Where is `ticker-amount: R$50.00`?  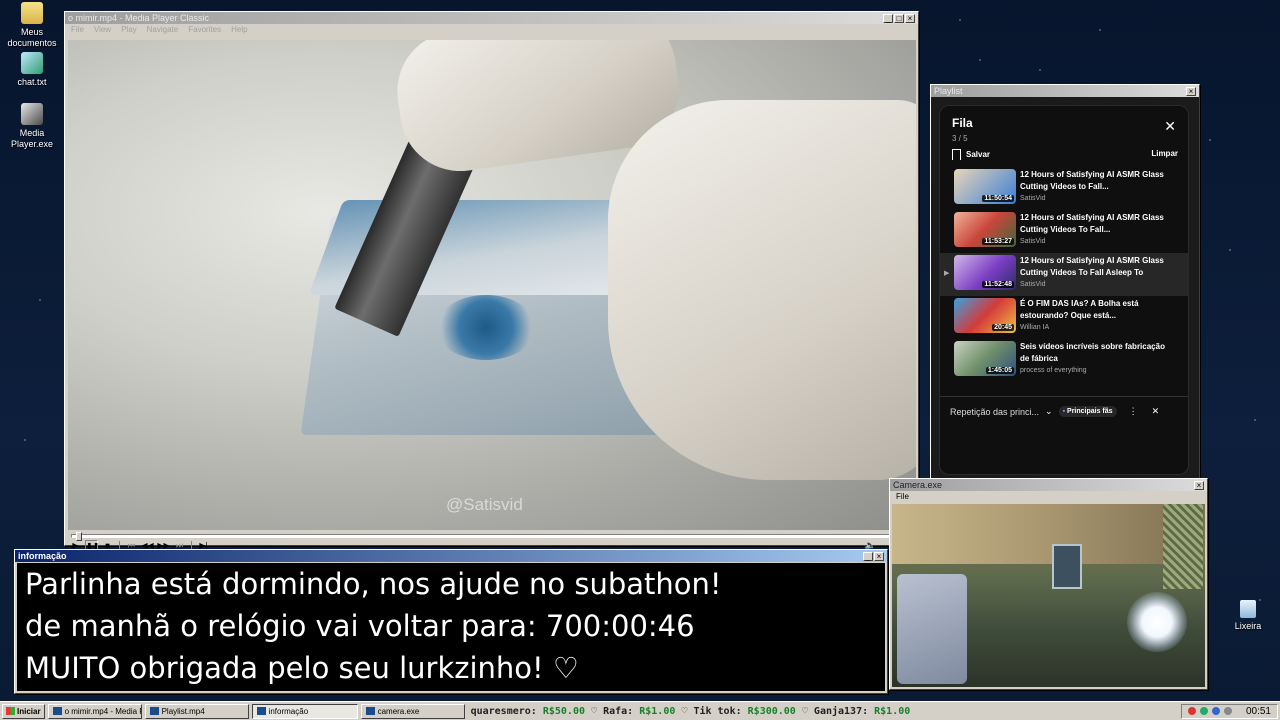 ticker-amount: R$50.00 is located at coordinates (563, 711).